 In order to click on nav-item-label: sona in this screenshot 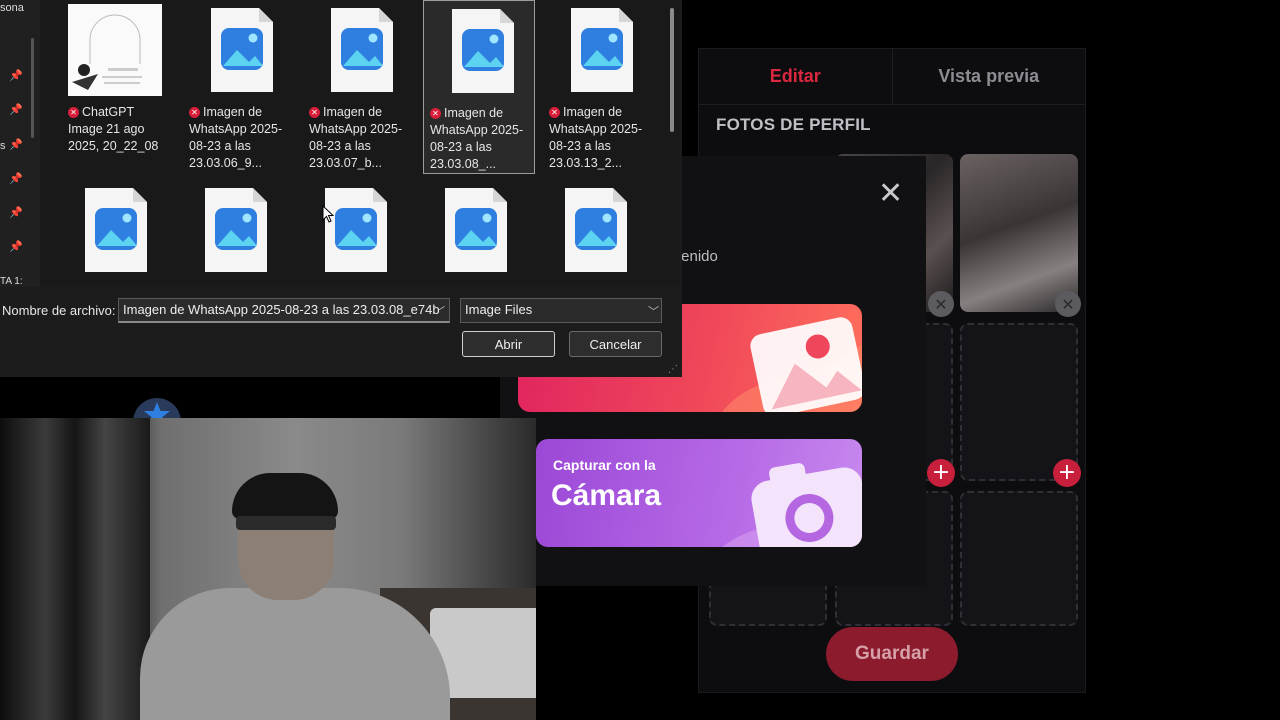, I will do `click(12, 8)`.